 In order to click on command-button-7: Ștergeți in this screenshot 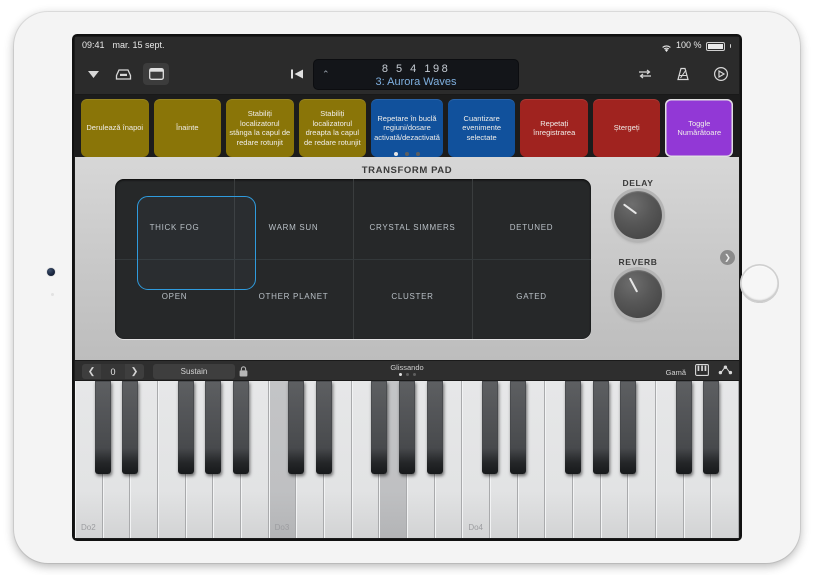, I will do `click(626, 128)`.